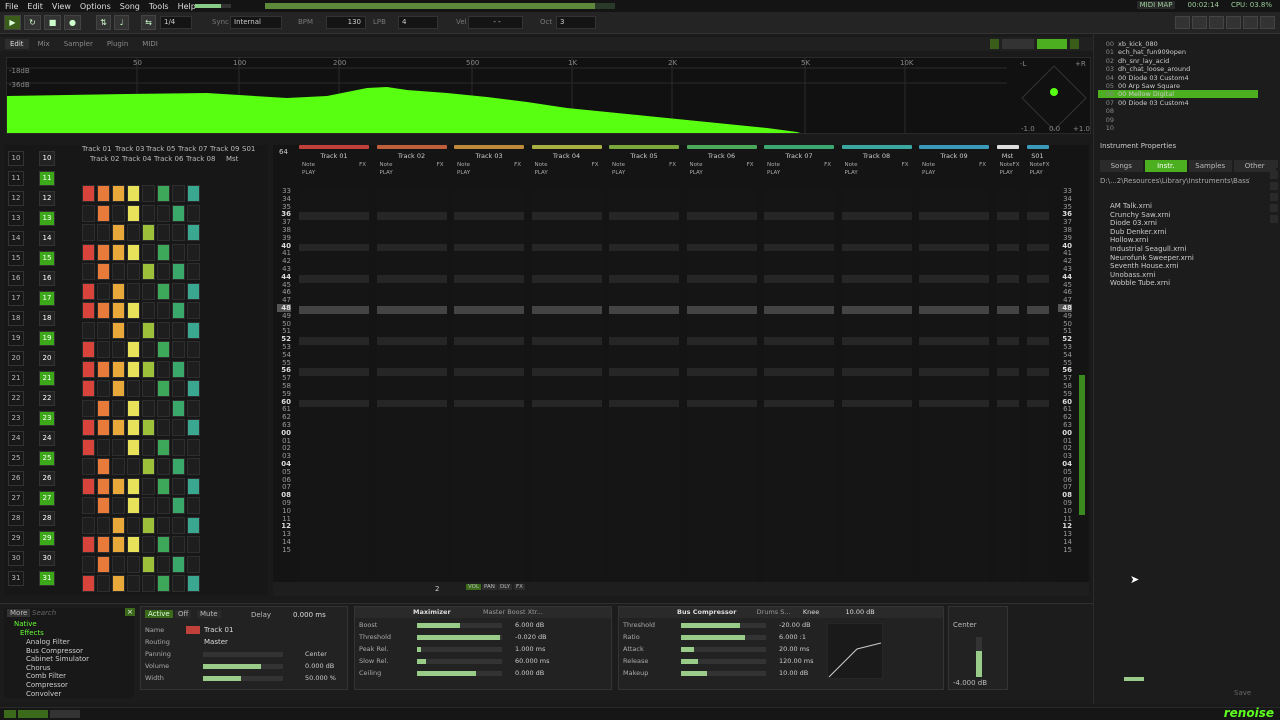  I want to click on track-header: Track 08 Note FX PLAY, so click(876, 165).